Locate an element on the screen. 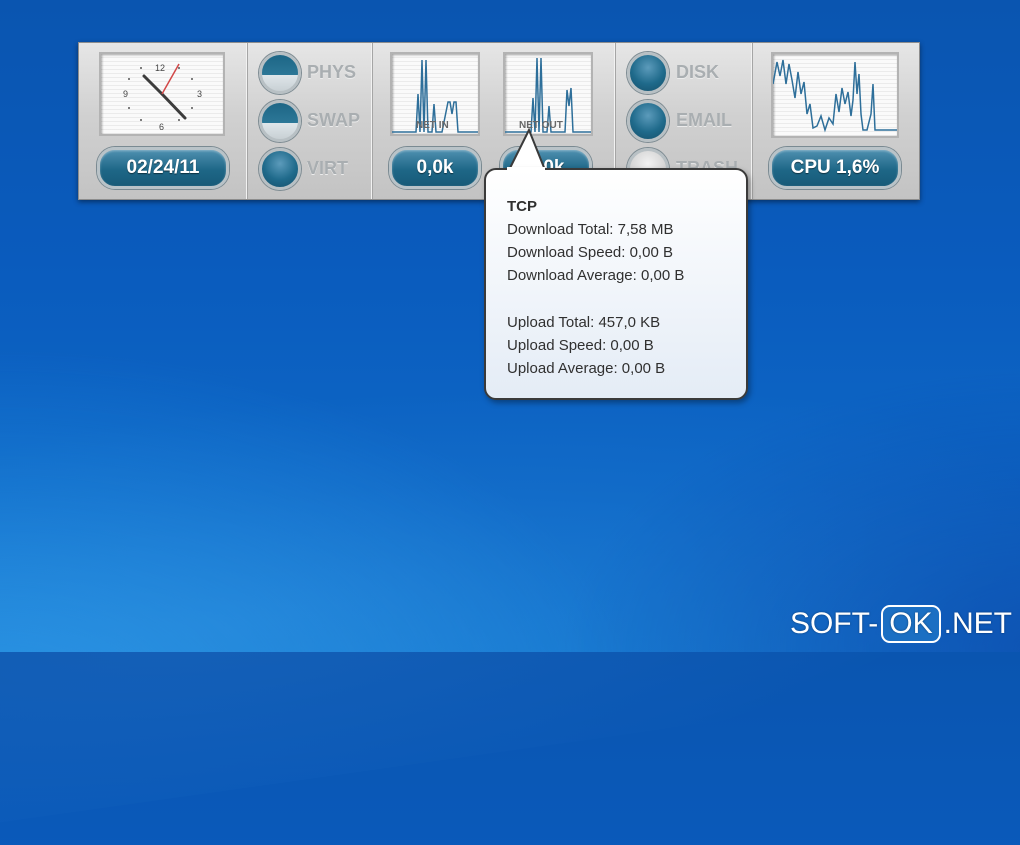 This screenshot has width=1020, height=845. cpu-graph-line is located at coordinates (835, 96).